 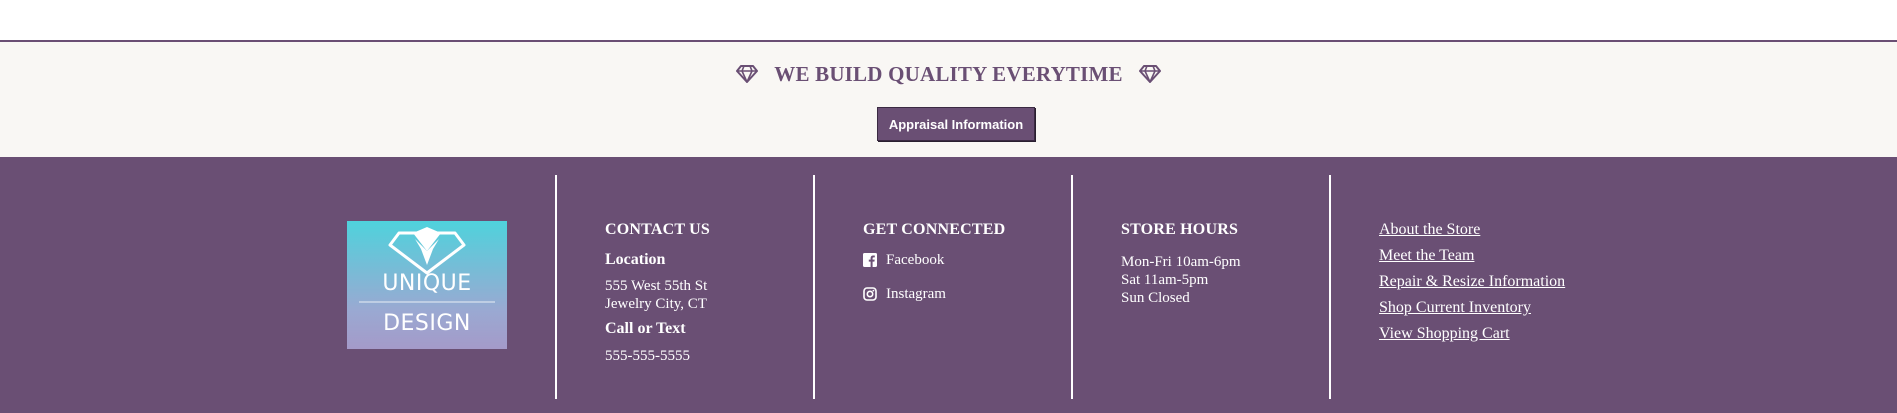 What do you see at coordinates (1455, 308) in the screenshot?
I see `shop-current-inventory-link: Shop Current Inventory` at bounding box center [1455, 308].